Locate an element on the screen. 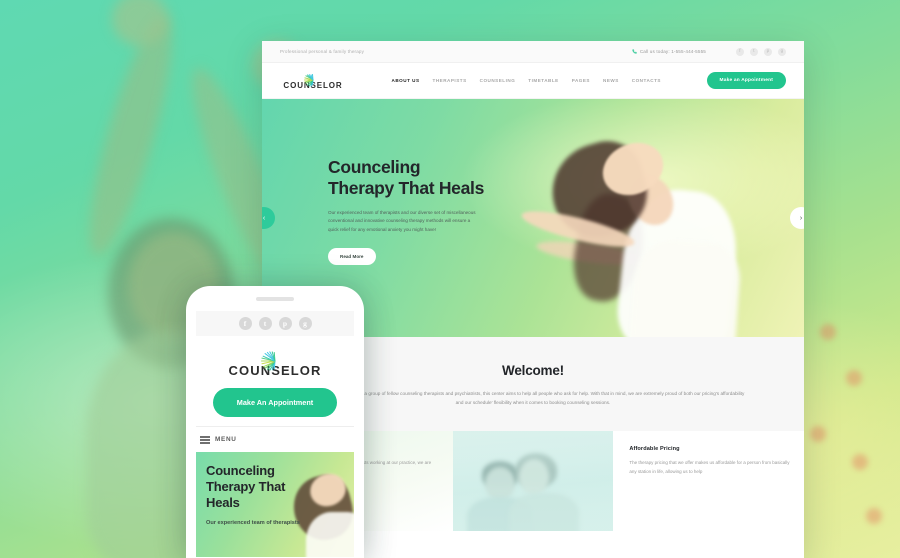 This screenshot has width=900, height=558. read-more-button: Read More is located at coordinates (352, 257).